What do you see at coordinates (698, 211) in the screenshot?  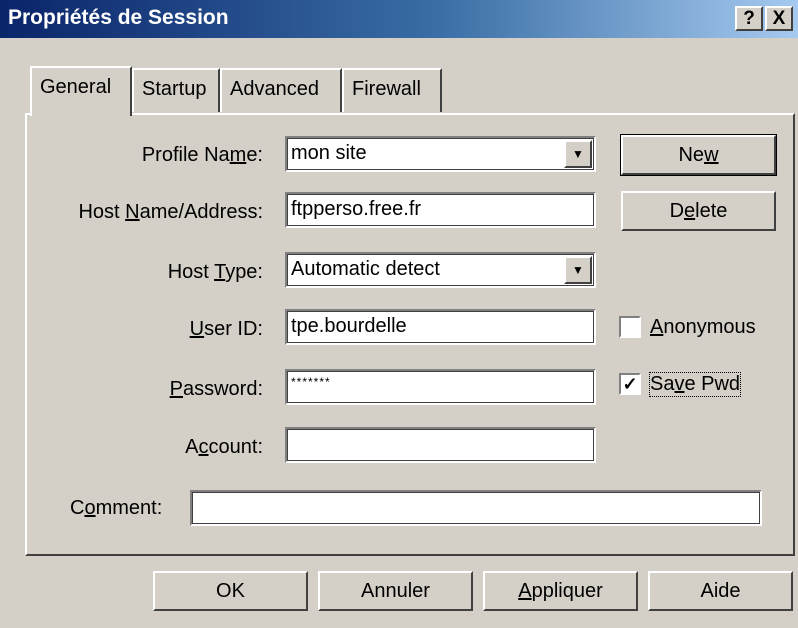 I see `delete-button: Delete` at bounding box center [698, 211].